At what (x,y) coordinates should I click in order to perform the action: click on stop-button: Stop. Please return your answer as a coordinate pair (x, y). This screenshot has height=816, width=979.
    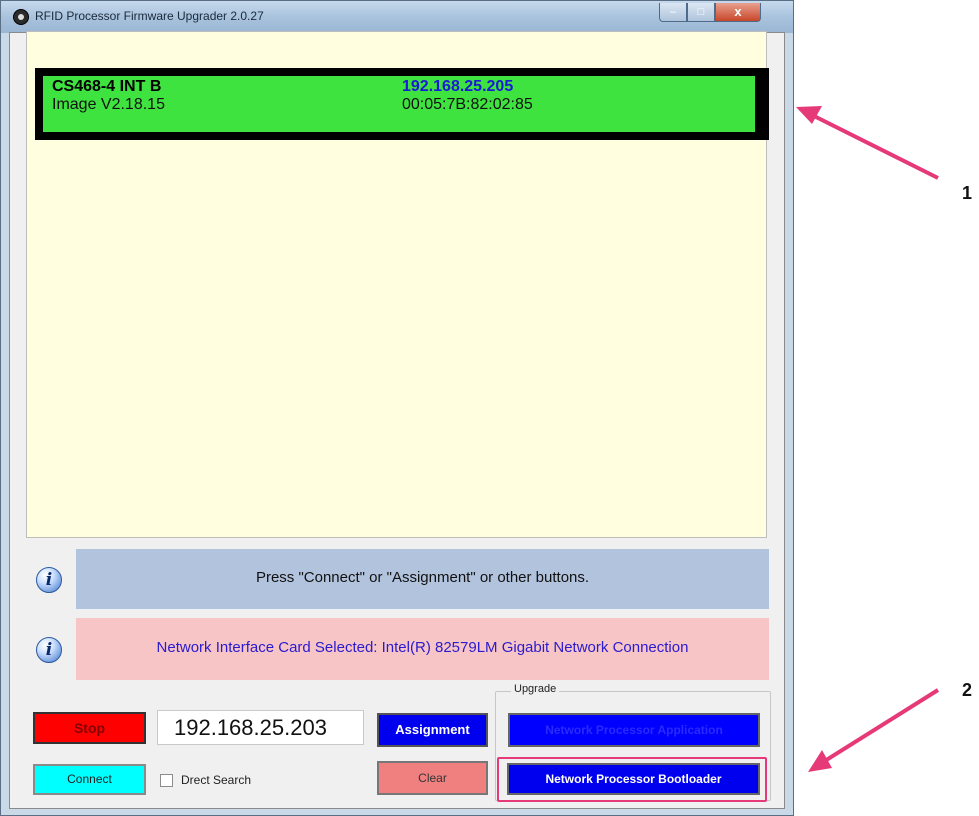
    Looking at the image, I should click on (89, 728).